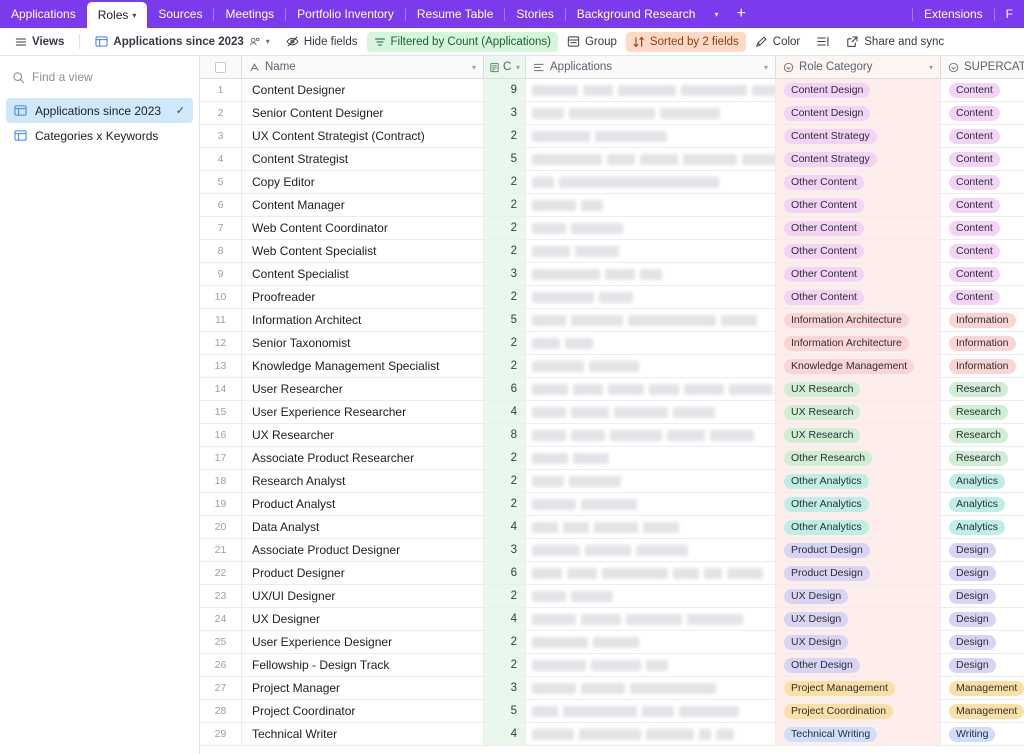  Describe the element at coordinates (858, 573) in the screenshot. I see `cell-role-category: Product Design` at that location.